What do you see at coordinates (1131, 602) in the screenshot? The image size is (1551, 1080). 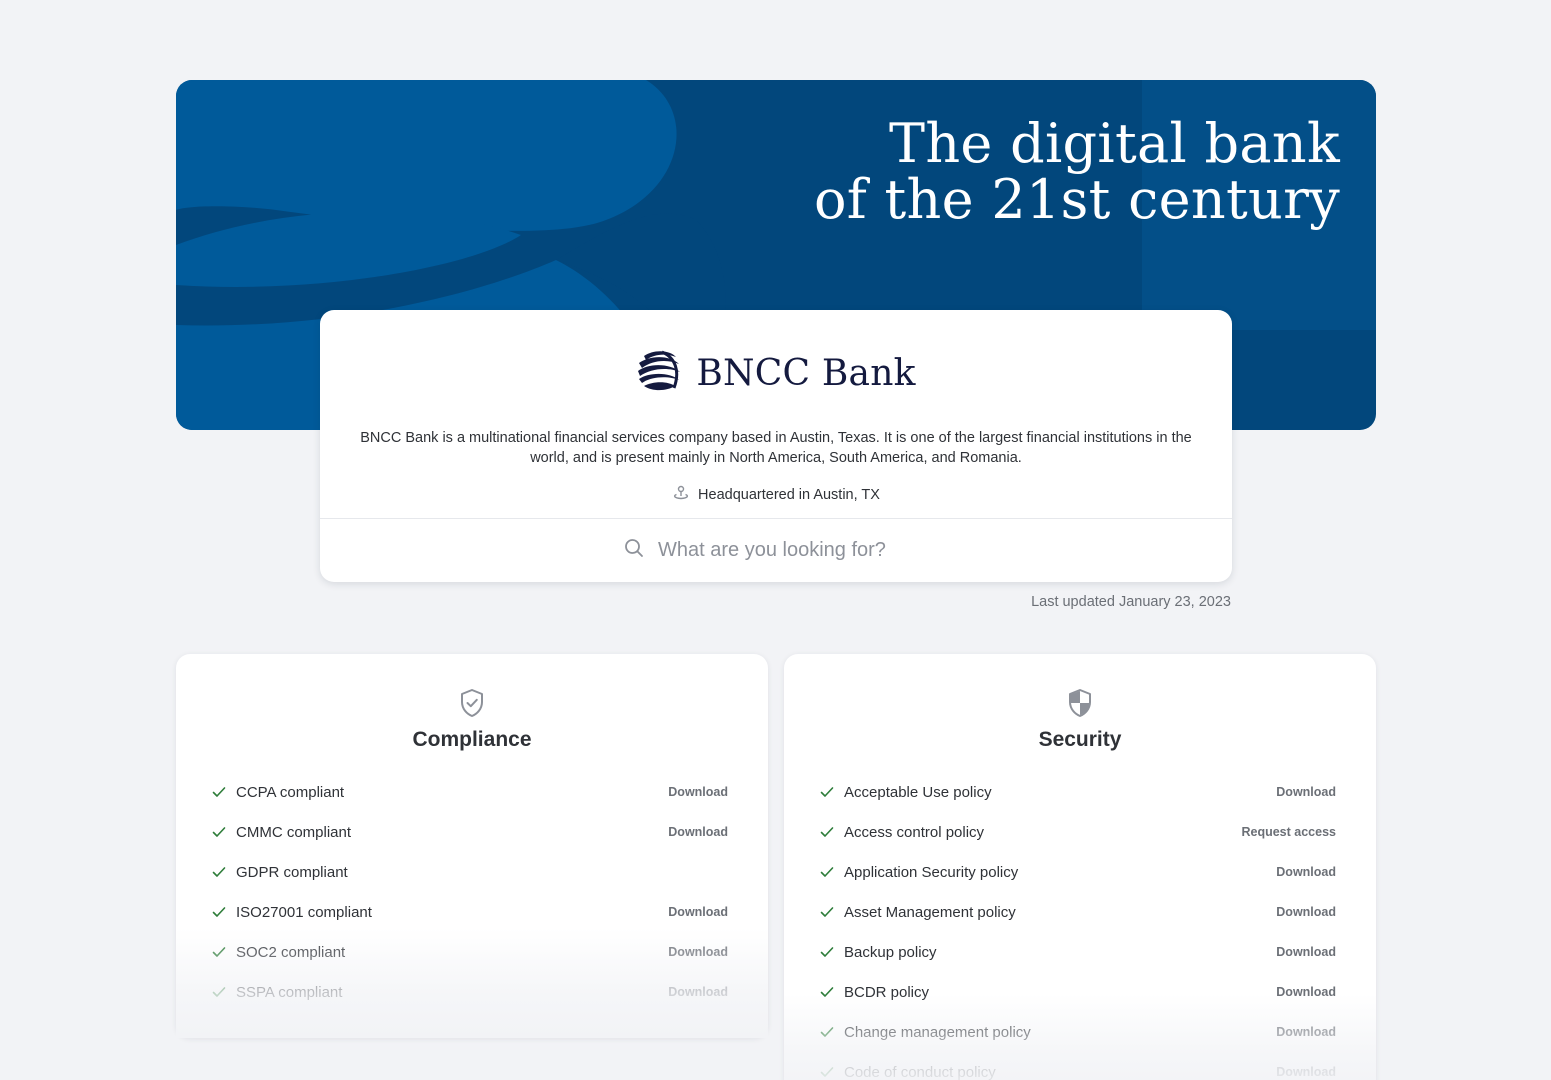 I see `last-updated: Last updated January 23, 2023` at bounding box center [1131, 602].